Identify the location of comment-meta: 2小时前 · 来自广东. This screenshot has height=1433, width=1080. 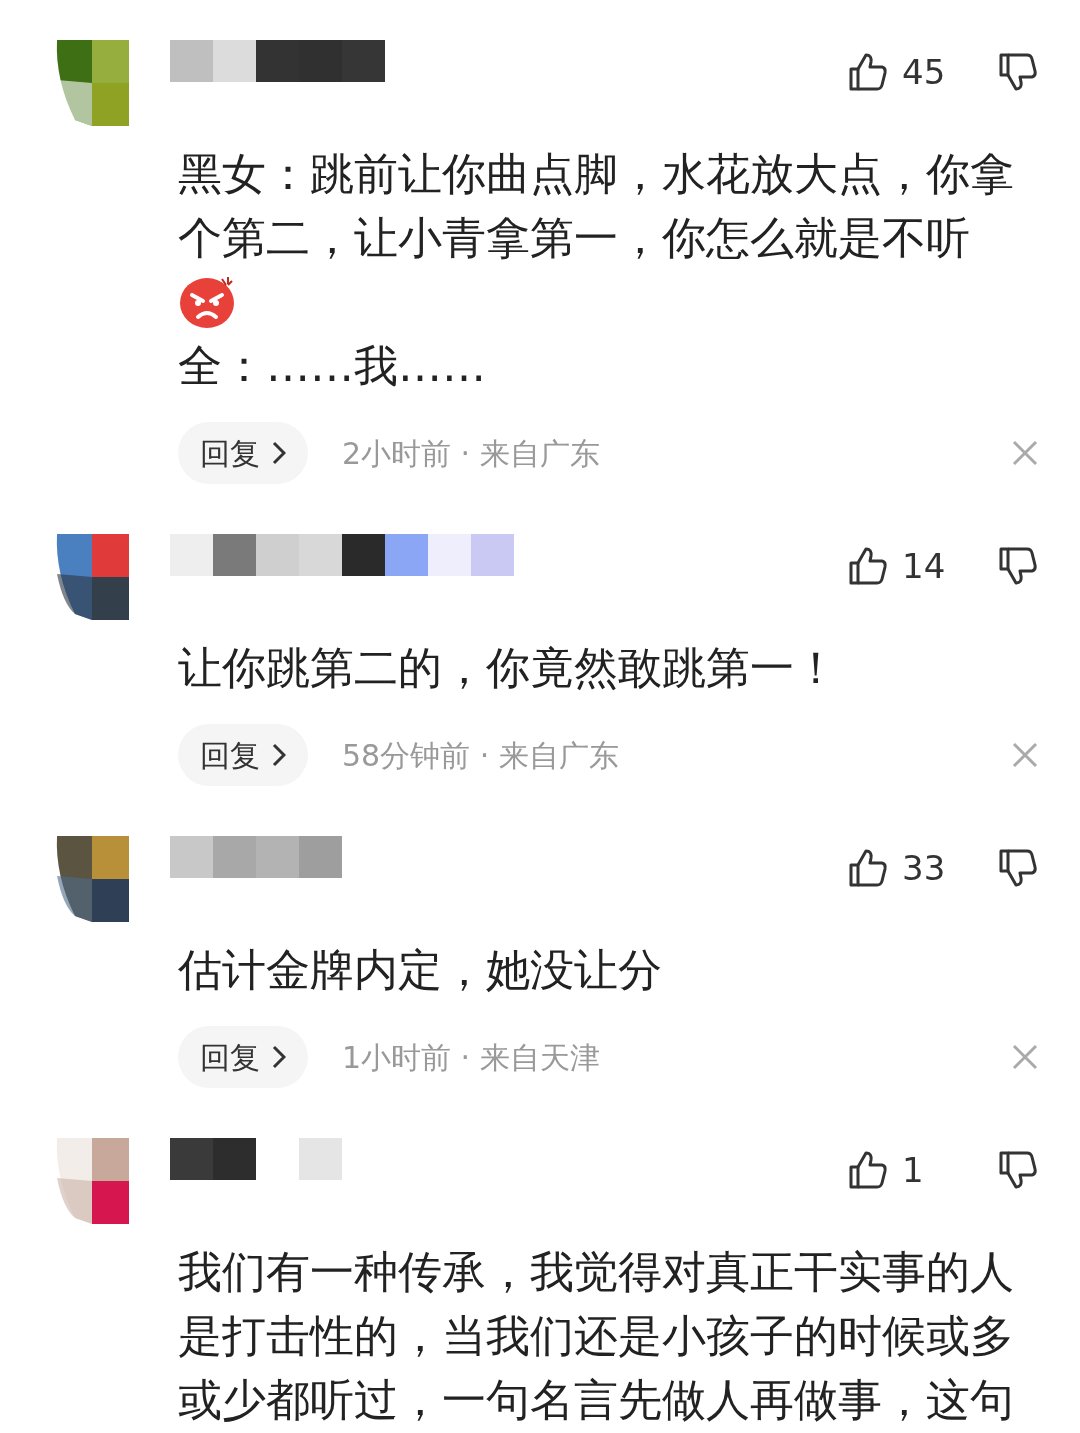
(471, 453).